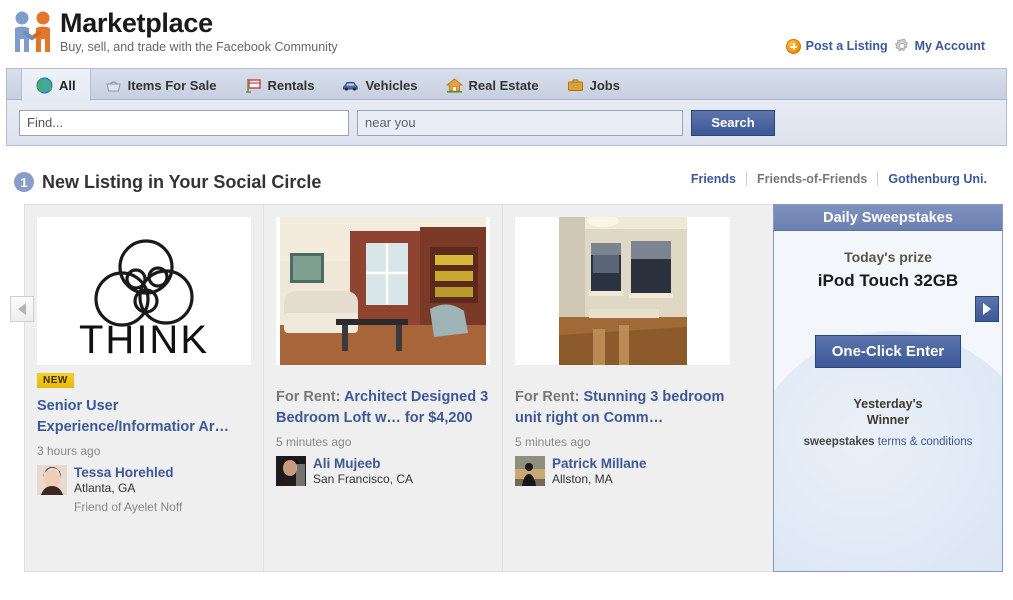 The width and height of the screenshot is (1013, 600). Describe the element at coordinates (24, 182) in the screenshot. I see `listing-count-badge: 1` at that location.